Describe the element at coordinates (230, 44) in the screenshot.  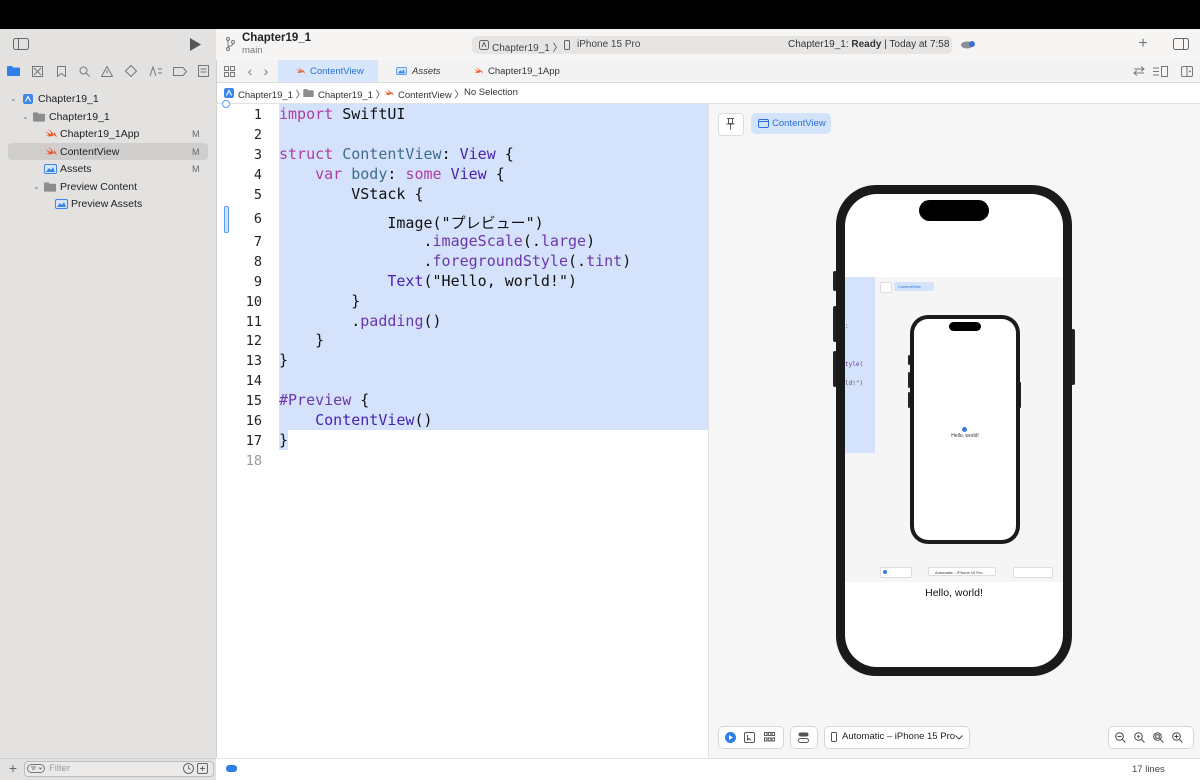
I see `source-control-branch-icon` at that location.